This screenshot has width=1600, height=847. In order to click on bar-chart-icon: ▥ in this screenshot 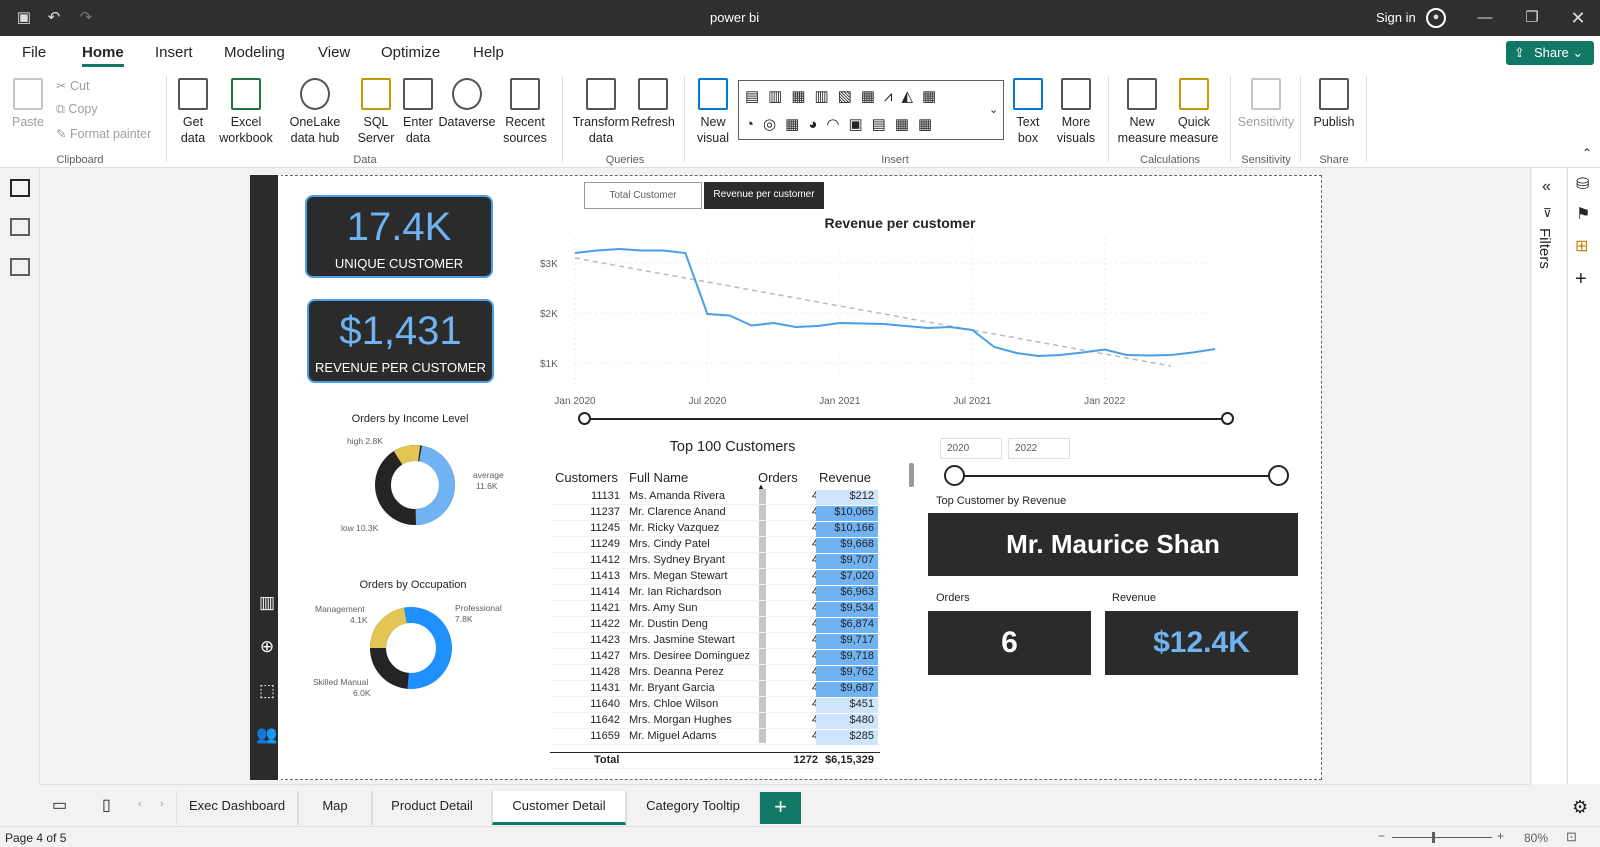, I will do `click(267, 603)`.